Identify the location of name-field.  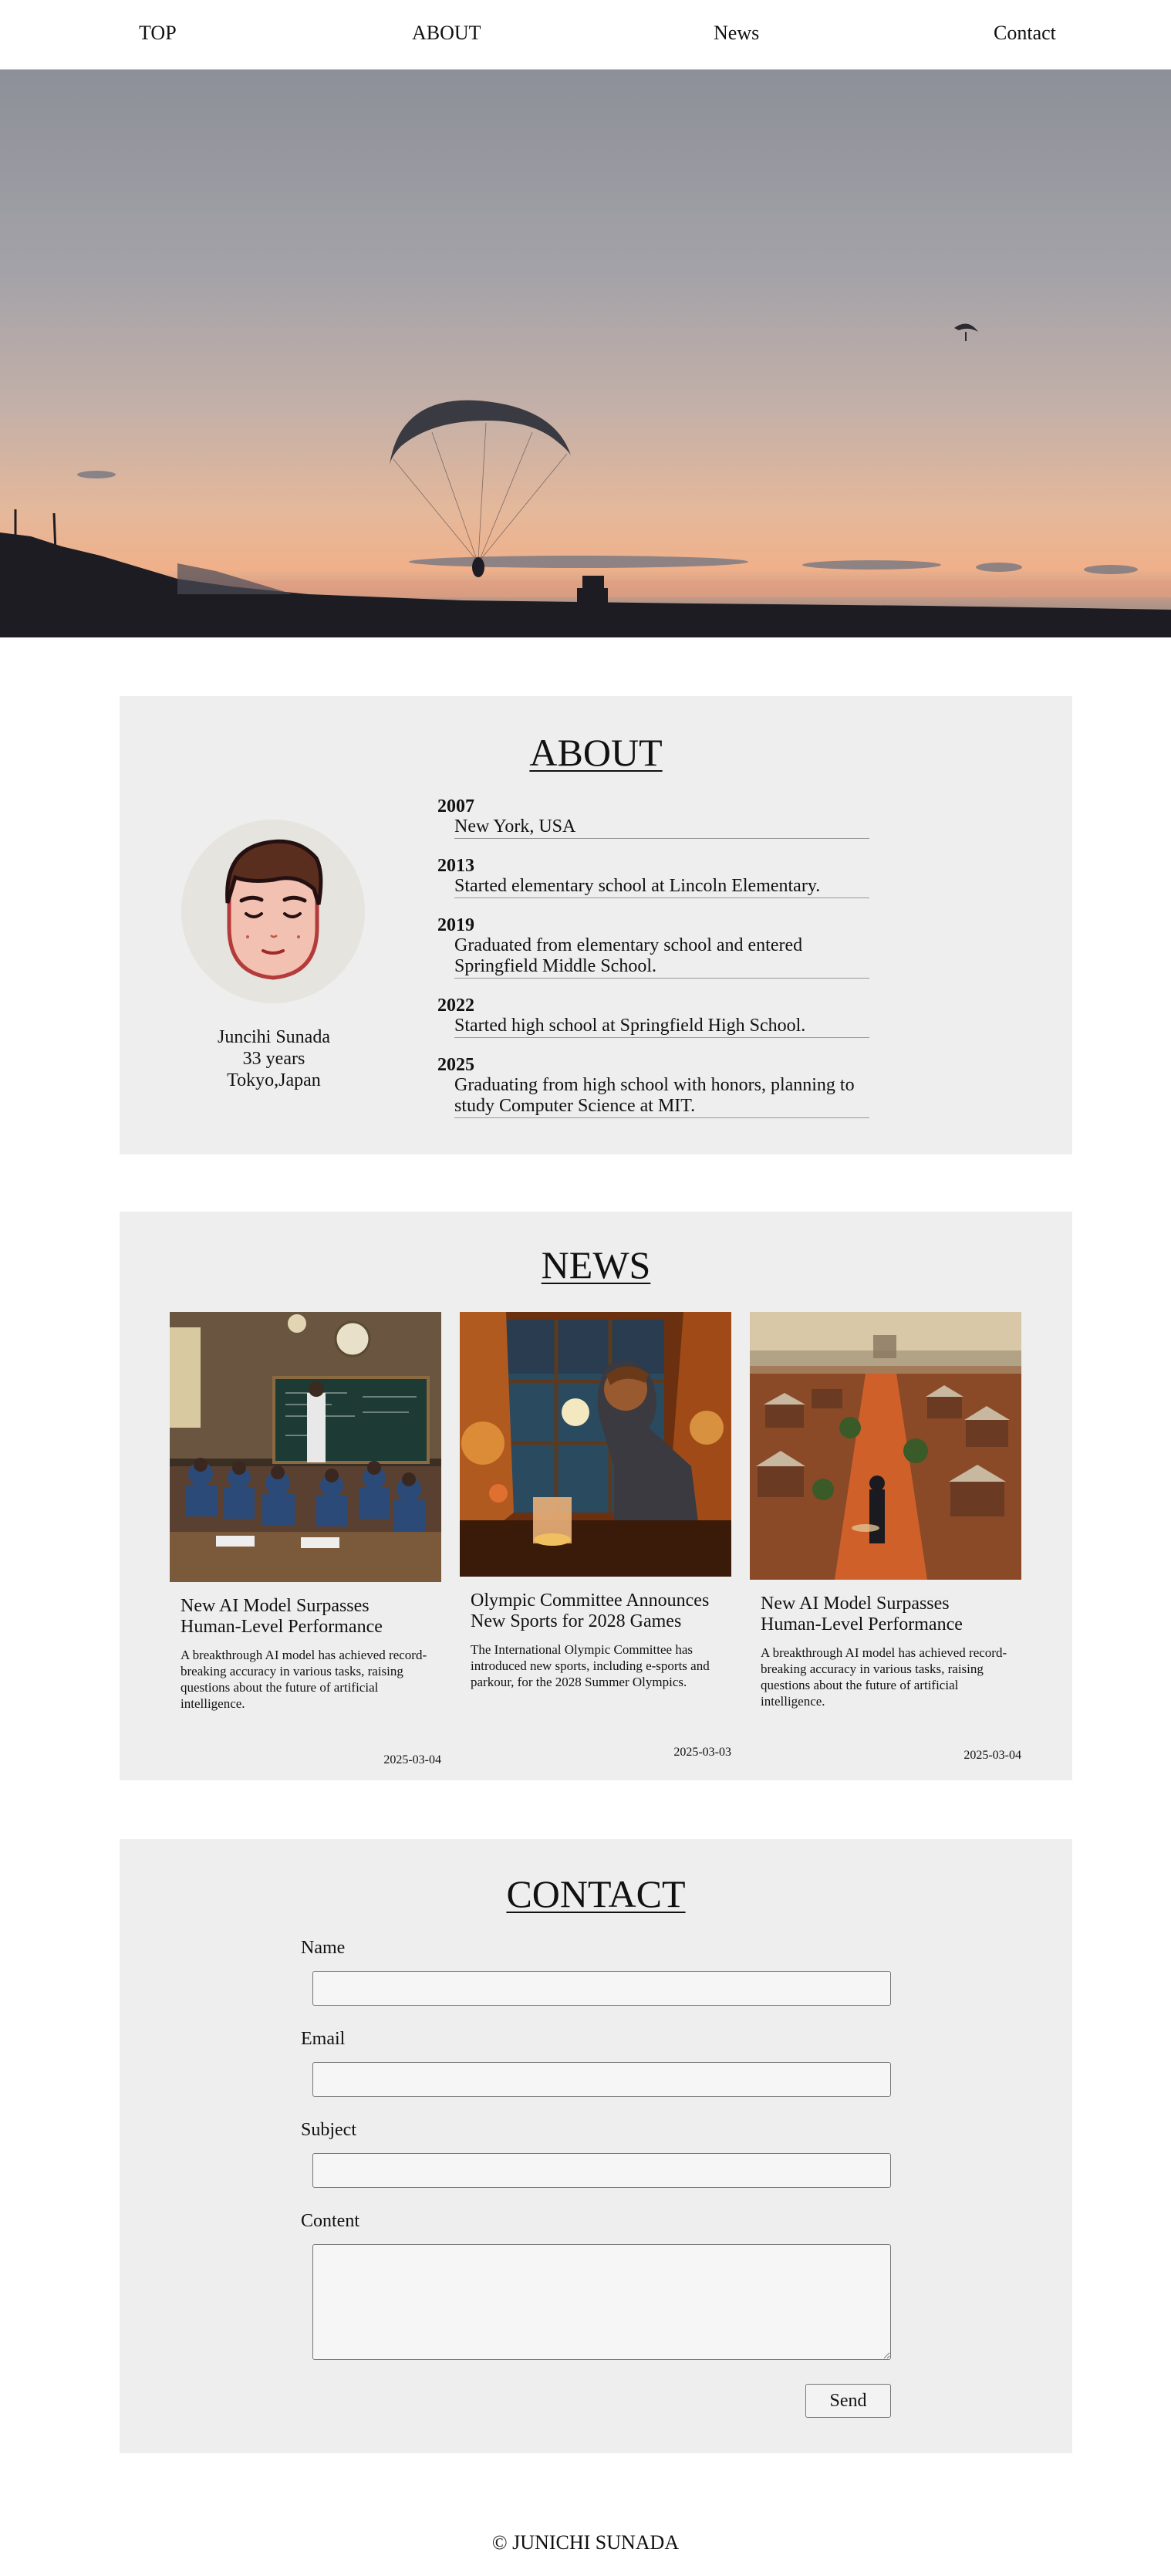
(601, 1988).